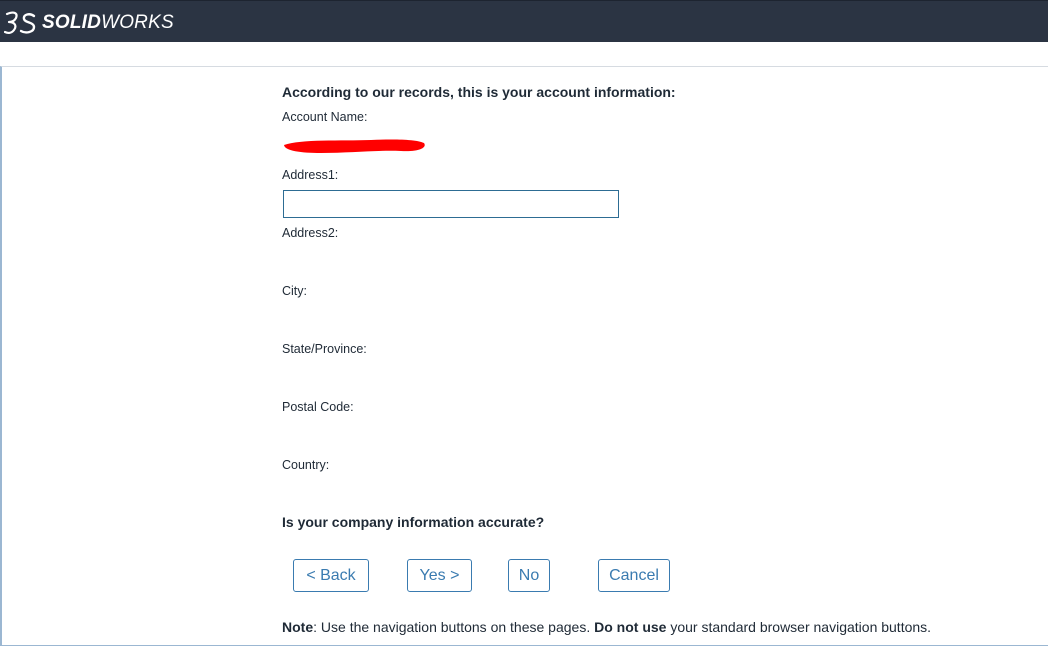  What do you see at coordinates (413, 522) in the screenshot?
I see `accuracy-question: Is your company information accurate?` at bounding box center [413, 522].